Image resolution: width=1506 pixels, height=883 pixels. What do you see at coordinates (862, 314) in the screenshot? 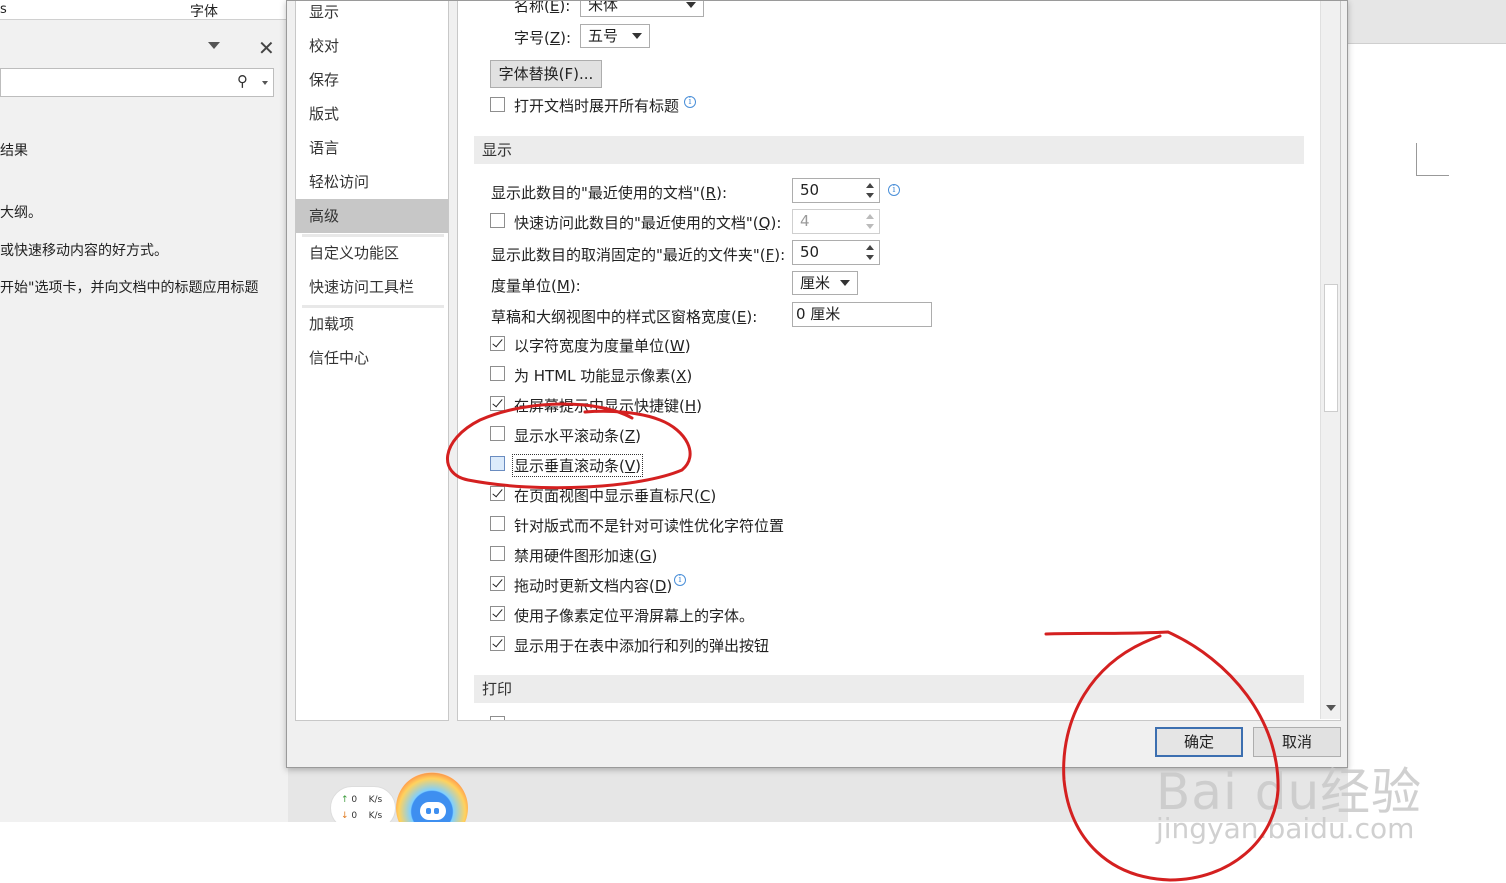
I see `style-area-width-input: 0 厘米` at bounding box center [862, 314].